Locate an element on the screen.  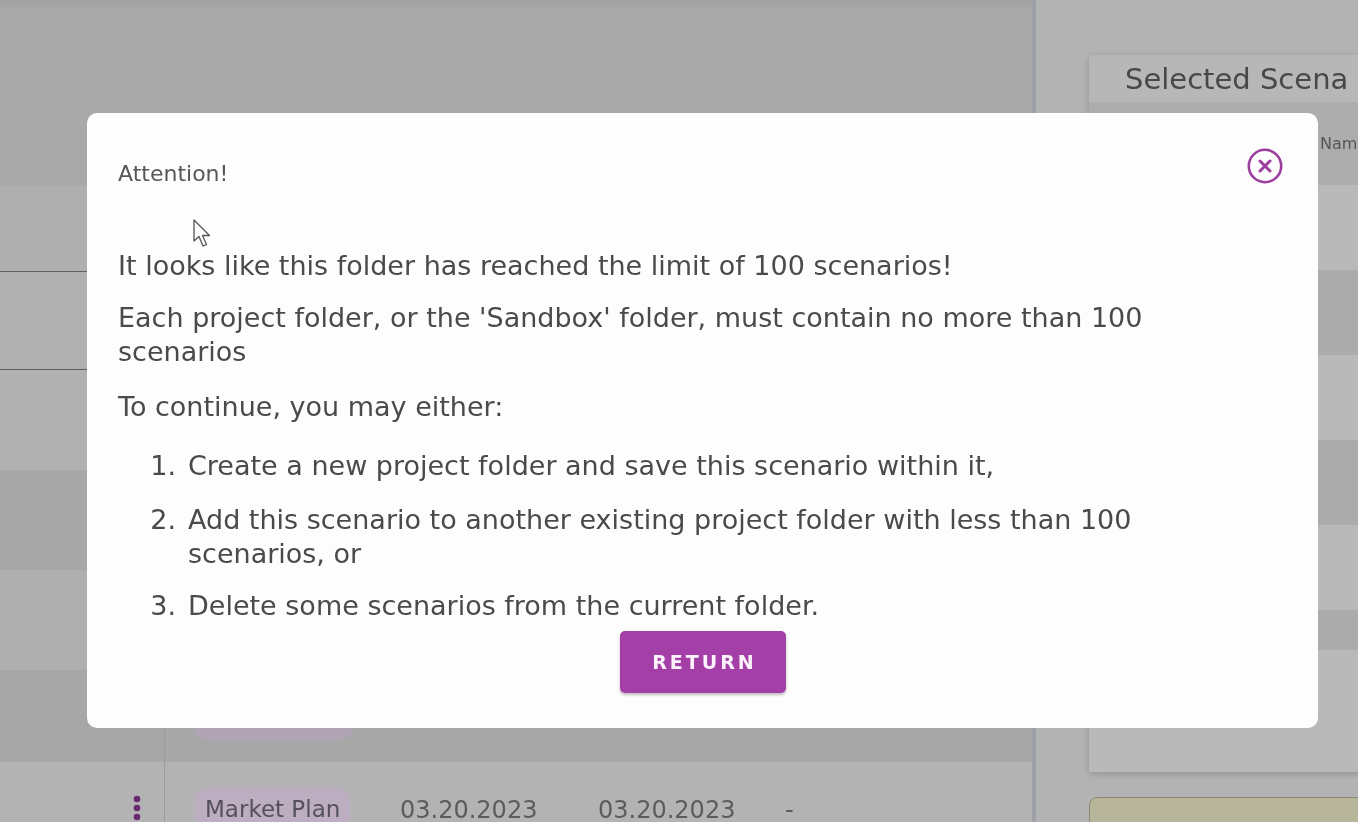
mouse-pointer-icon is located at coordinates (203, 233).